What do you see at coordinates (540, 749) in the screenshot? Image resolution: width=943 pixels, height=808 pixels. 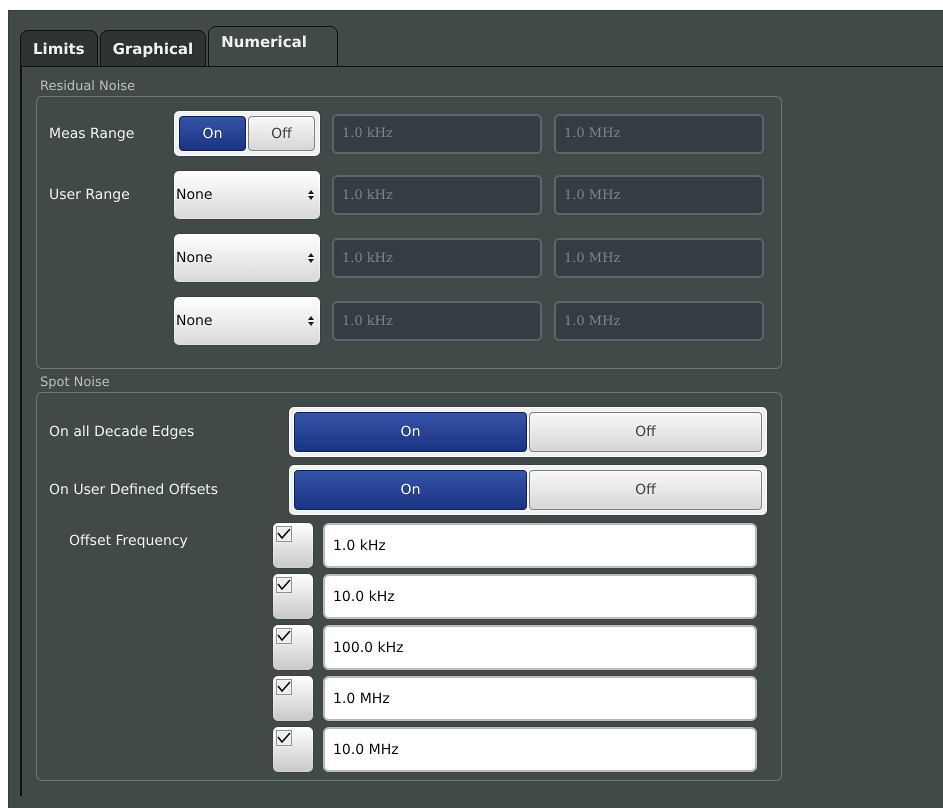 I see `frequency-field: 10.0 MHz` at bounding box center [540, 749].